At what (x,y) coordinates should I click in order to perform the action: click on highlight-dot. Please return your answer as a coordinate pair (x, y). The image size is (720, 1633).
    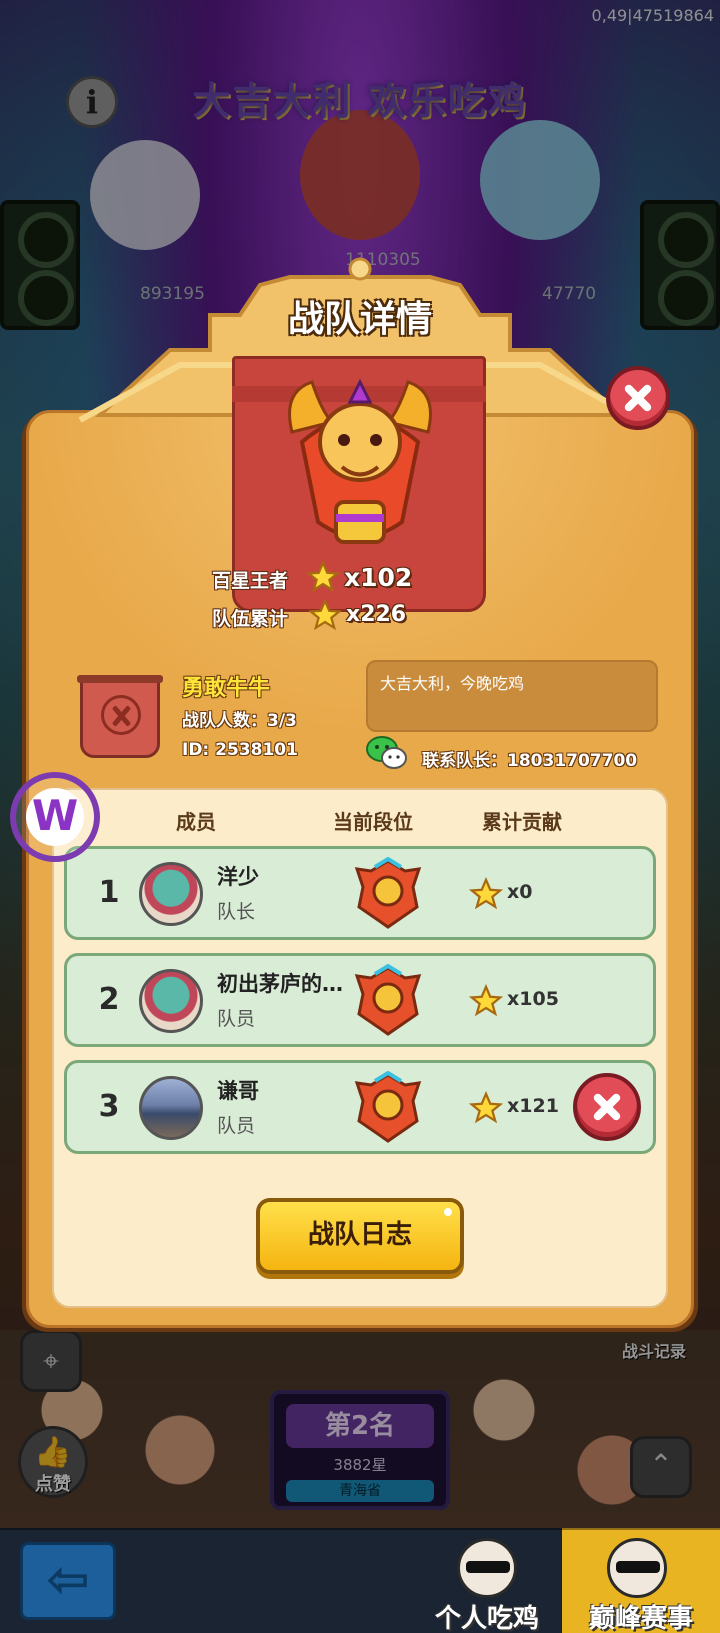
    Looking at the image, I should click on (448, 1212).